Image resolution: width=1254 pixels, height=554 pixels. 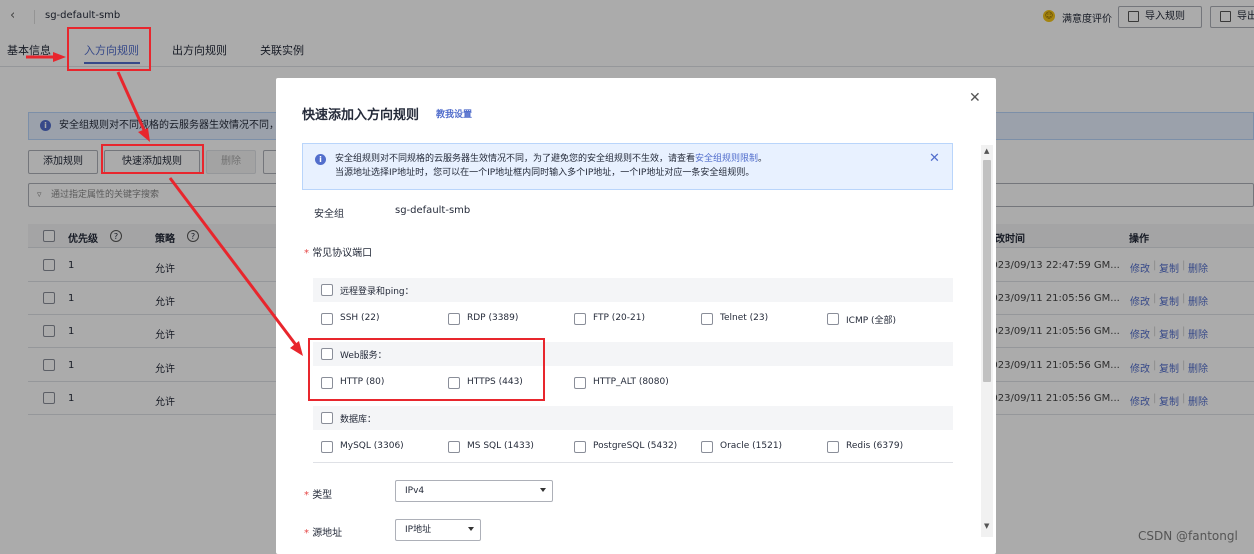 I want to click on arrow-to-web-services, so click(x=233, y=261).